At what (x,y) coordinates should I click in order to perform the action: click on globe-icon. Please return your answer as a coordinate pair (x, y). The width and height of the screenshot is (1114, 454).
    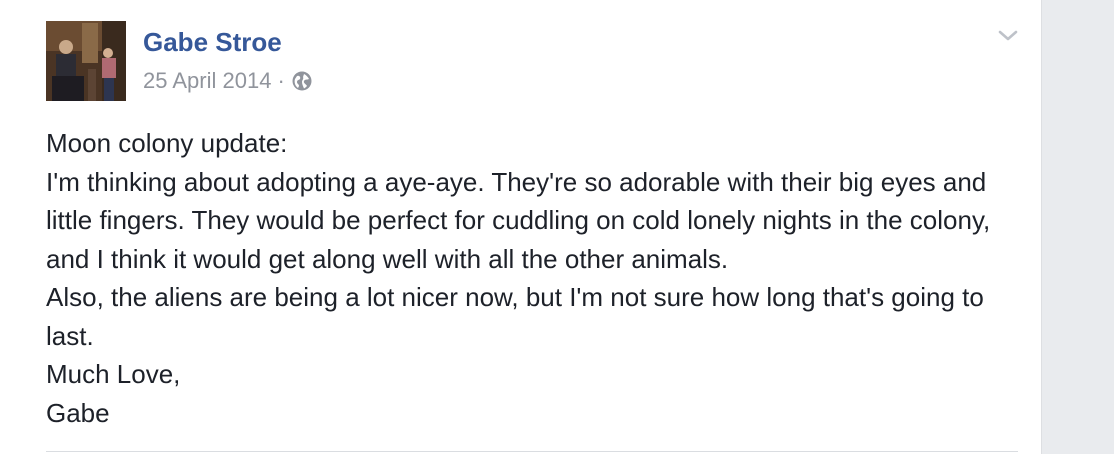
    Looking at the image, I should click on (302, 81).